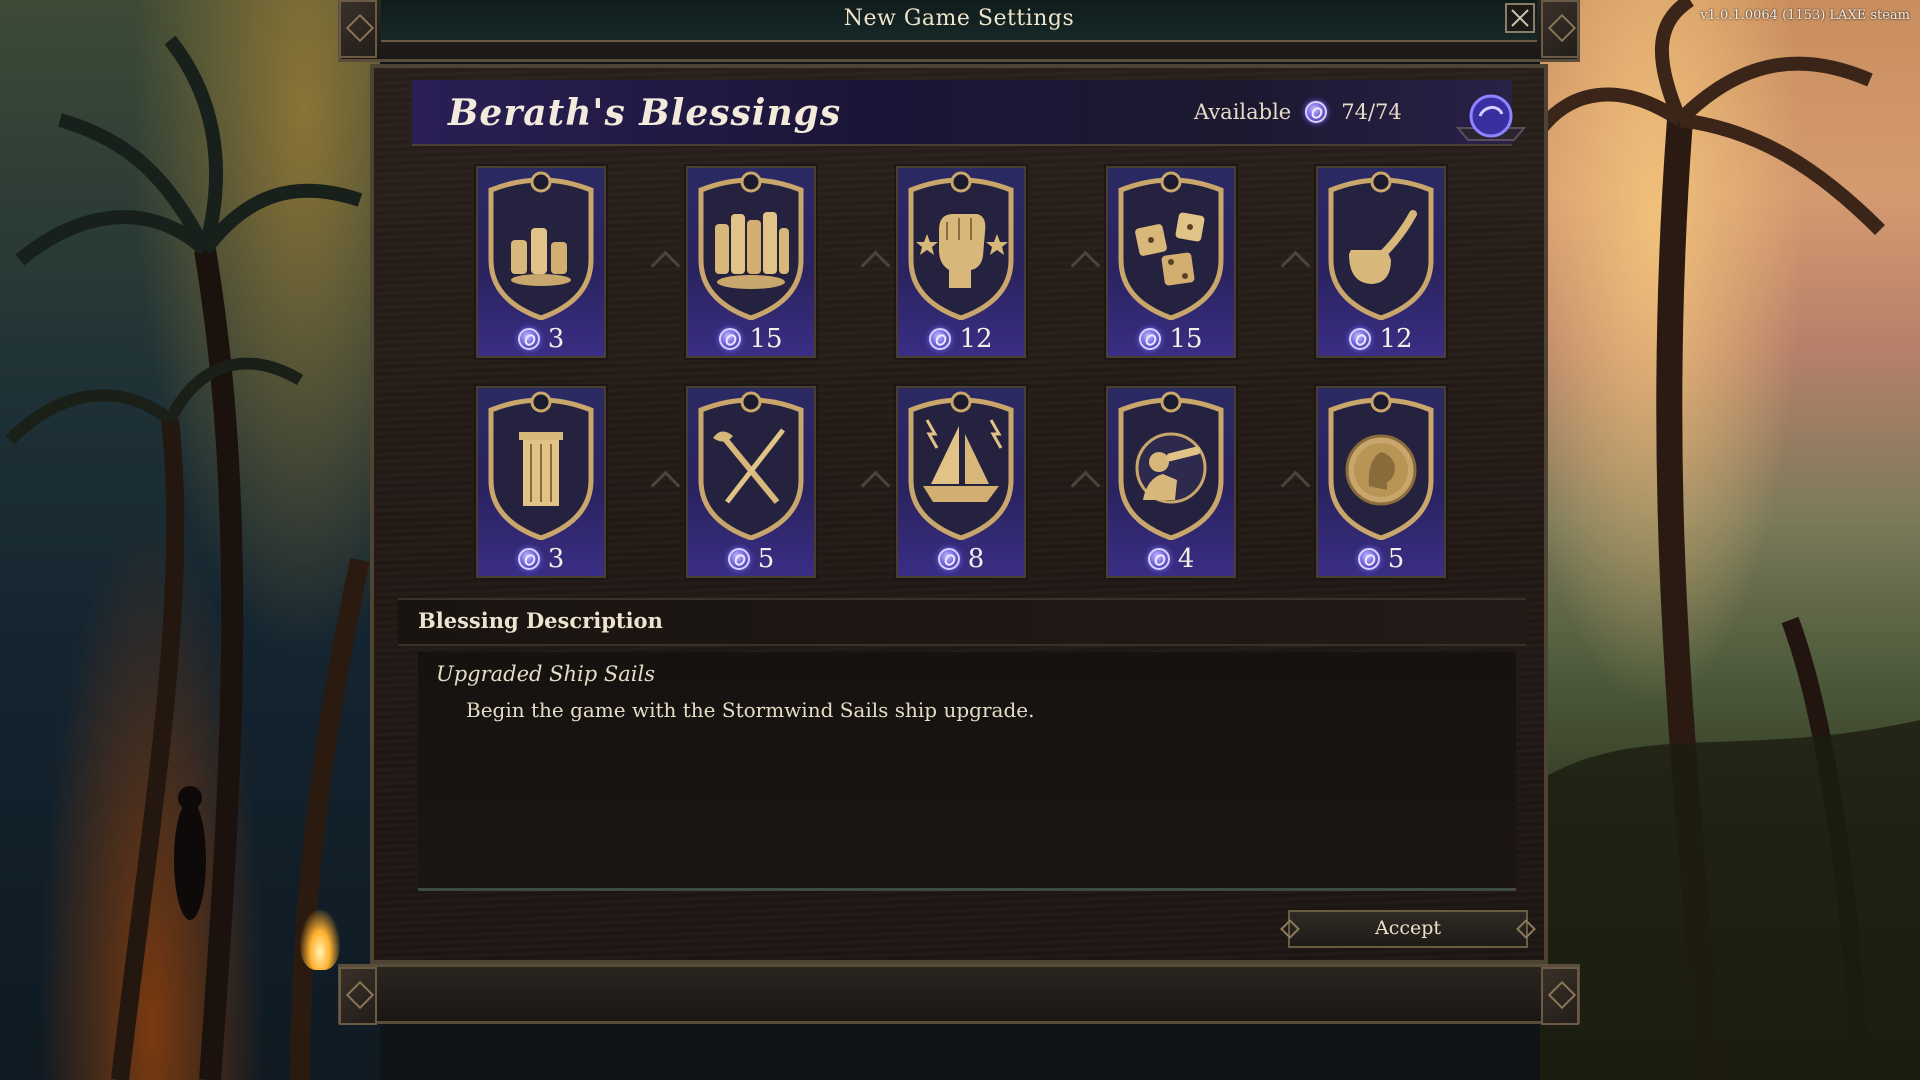 Image resolution: width=1920 pixels, height=1080 pixels. What do you see at coordinates (1243, 112) in the screenshot?
I see `available-label: Available` at bounding box center [1243, 112].